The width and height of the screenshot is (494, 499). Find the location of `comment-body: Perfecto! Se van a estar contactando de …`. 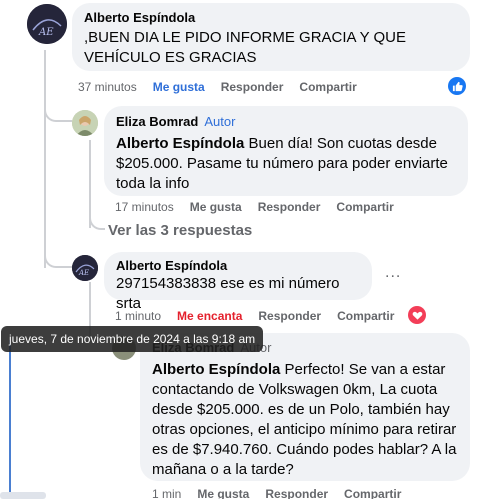

comment-body: Perfecto! Se van a estar contactando de … is located at coordinates (304, 419).